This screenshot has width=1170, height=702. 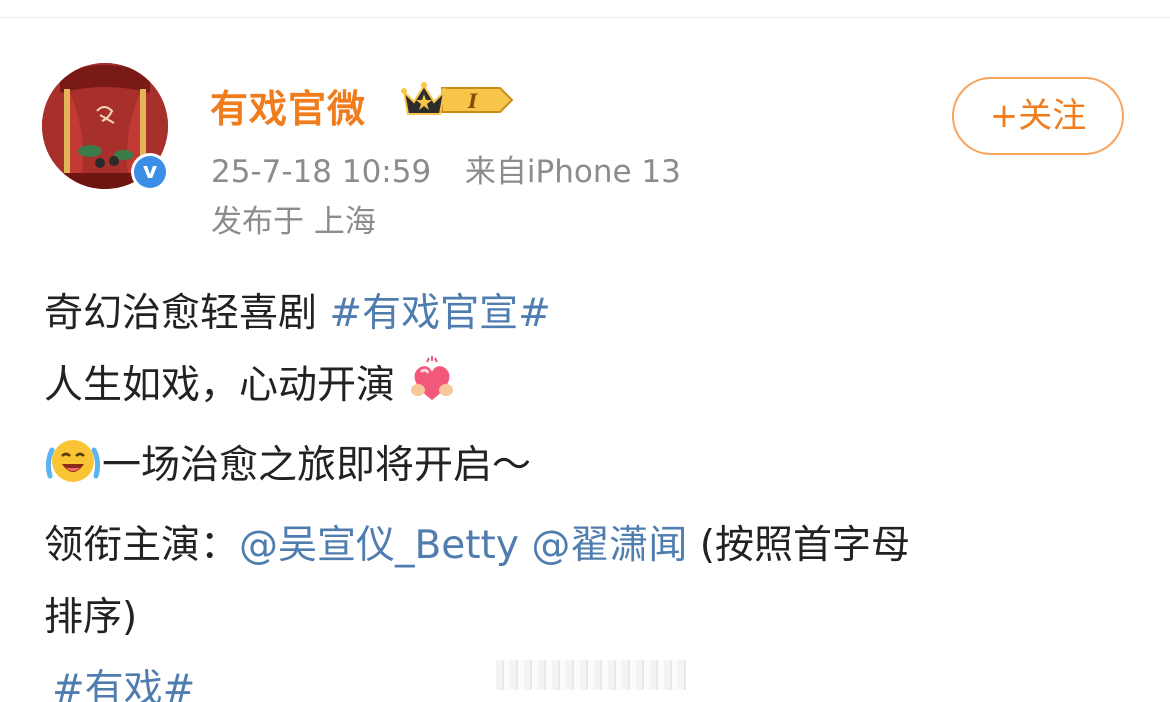 I want to click on post-line-5: 排序), so click(x=91, y=617).